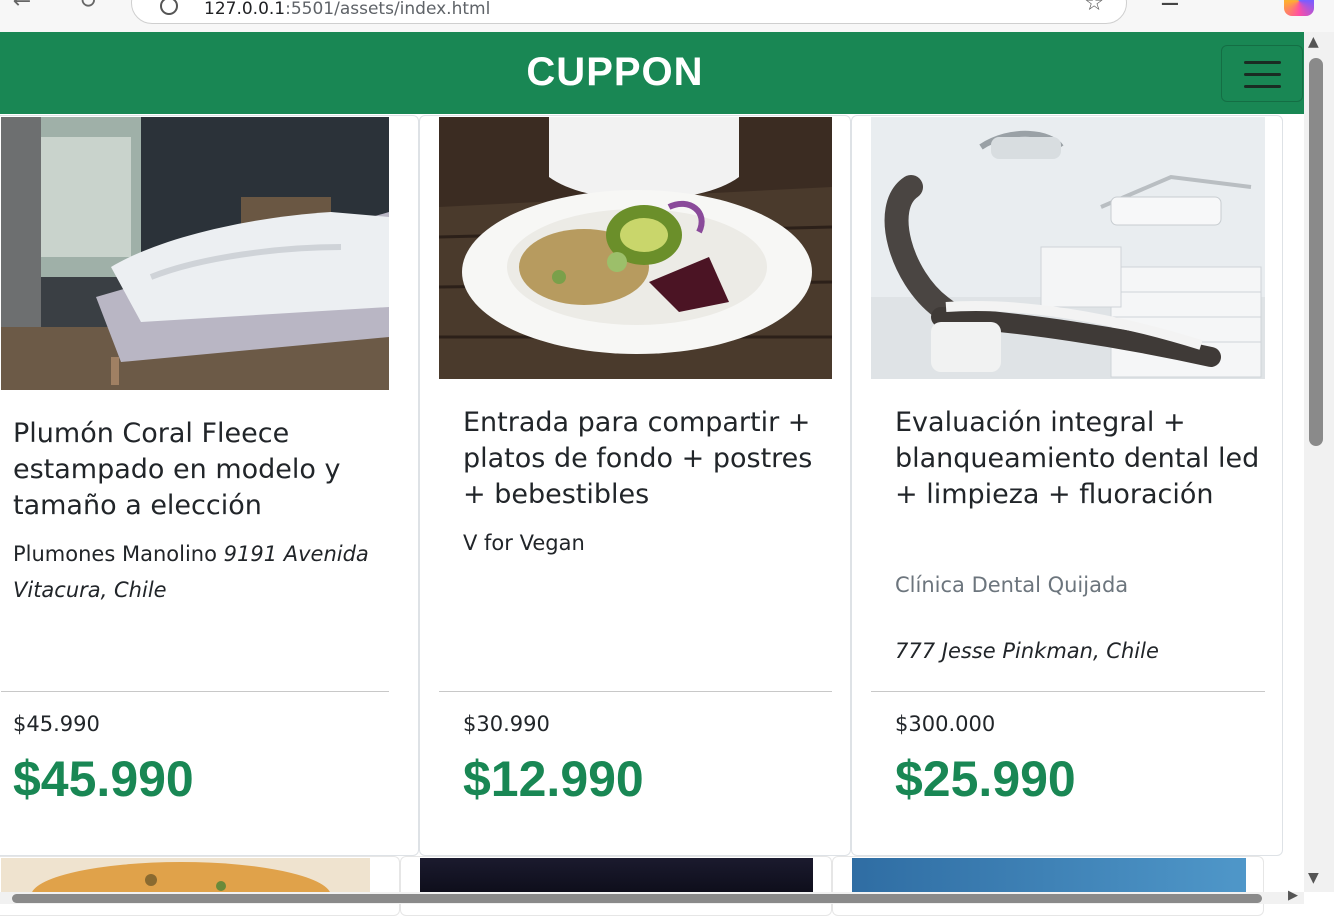  I want to click on navbar-toggler-button, so click(1262, 73).